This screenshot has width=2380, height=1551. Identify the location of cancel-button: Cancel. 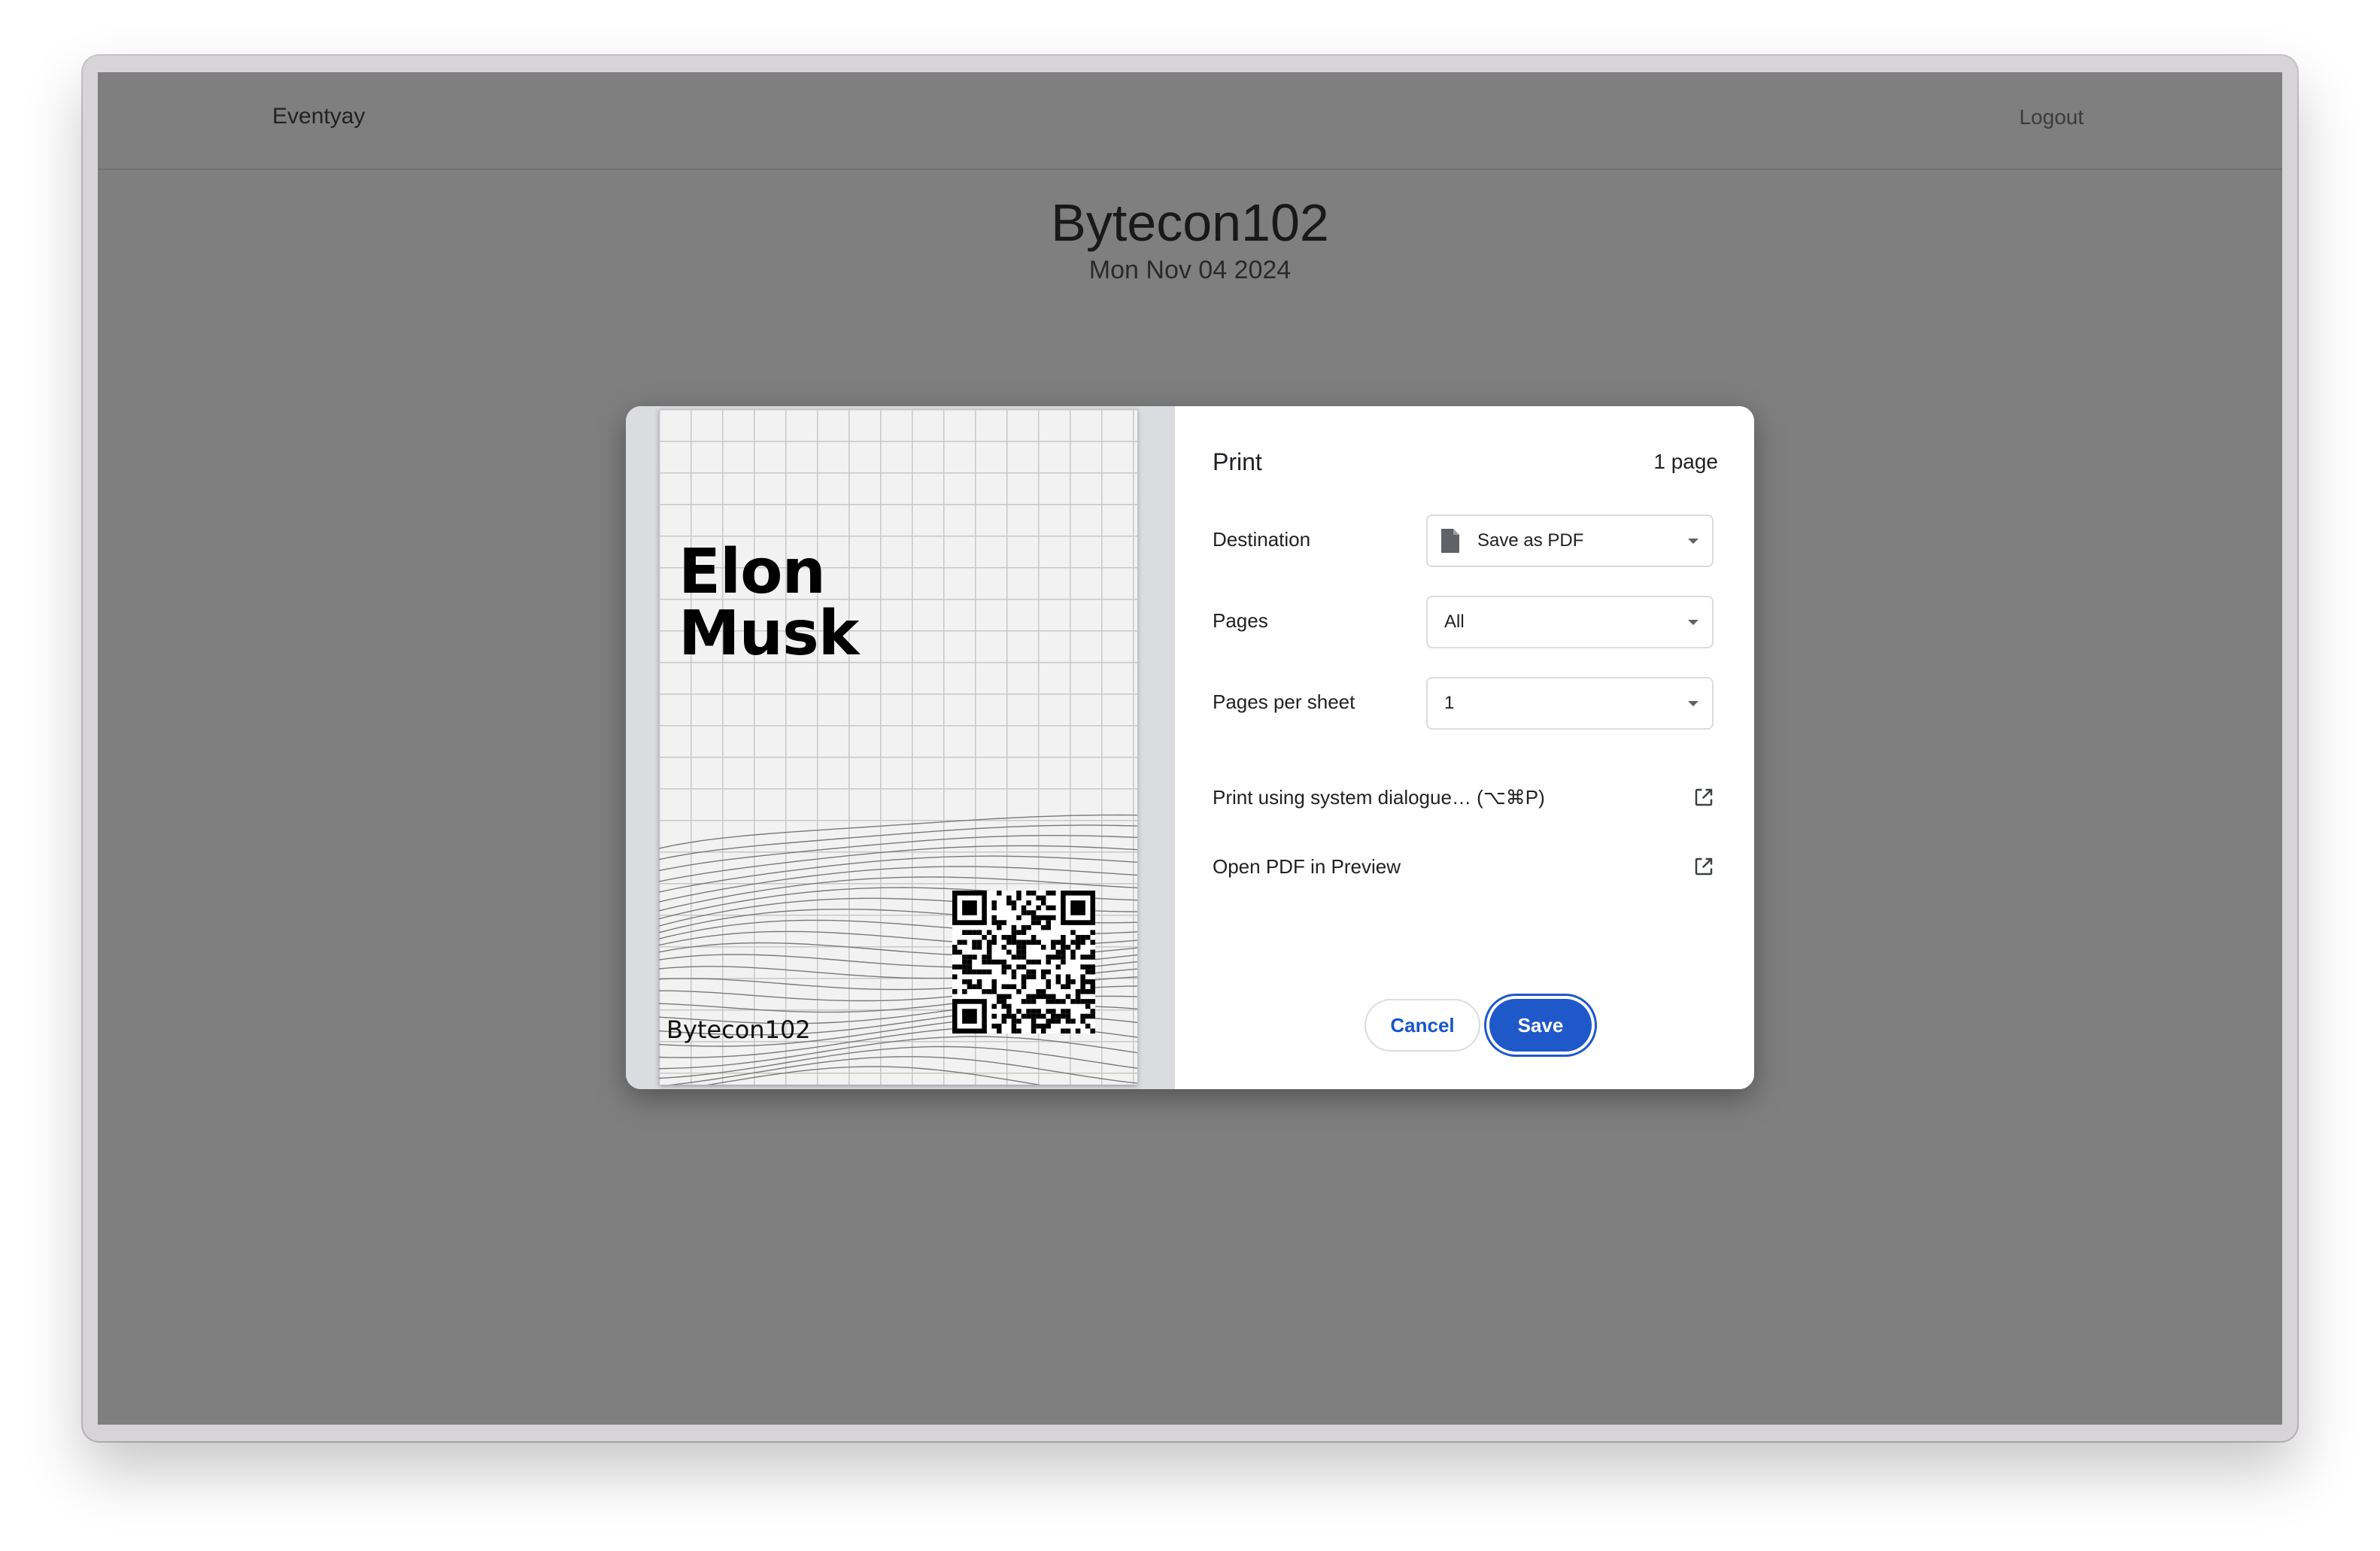
(1422, 1026).